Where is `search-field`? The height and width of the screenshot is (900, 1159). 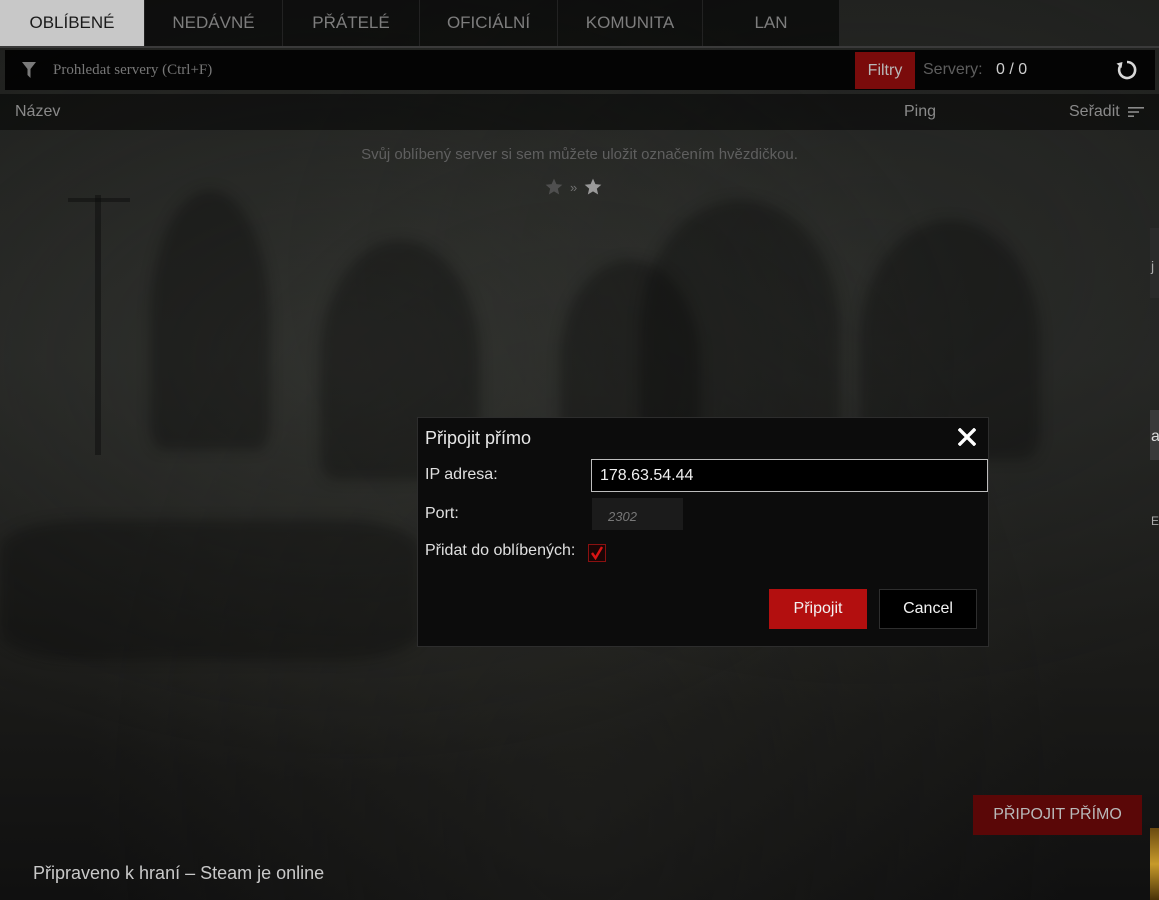 search-field is located at coordinates (429, 70).